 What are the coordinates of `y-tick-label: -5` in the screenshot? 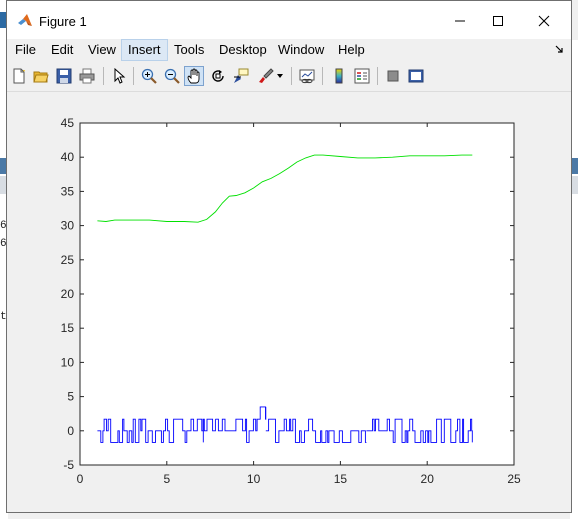 It's located at (68, 465).